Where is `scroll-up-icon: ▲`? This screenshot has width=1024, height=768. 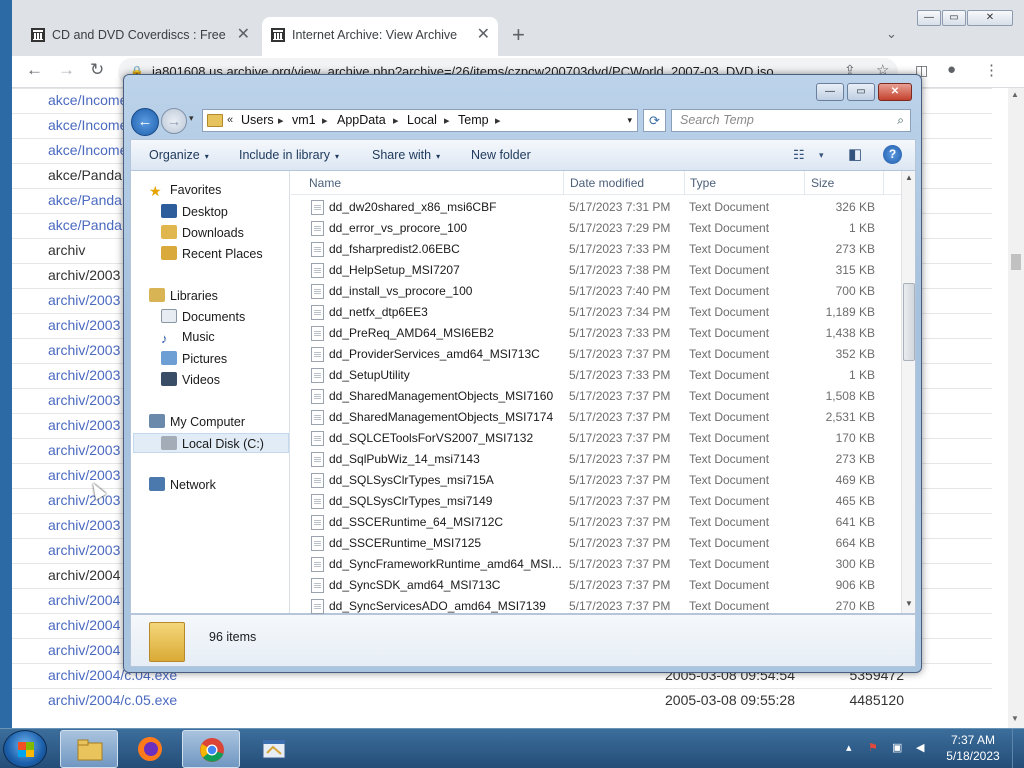 scroll-up-icon: ▲ is located at coordinates (909, 177).